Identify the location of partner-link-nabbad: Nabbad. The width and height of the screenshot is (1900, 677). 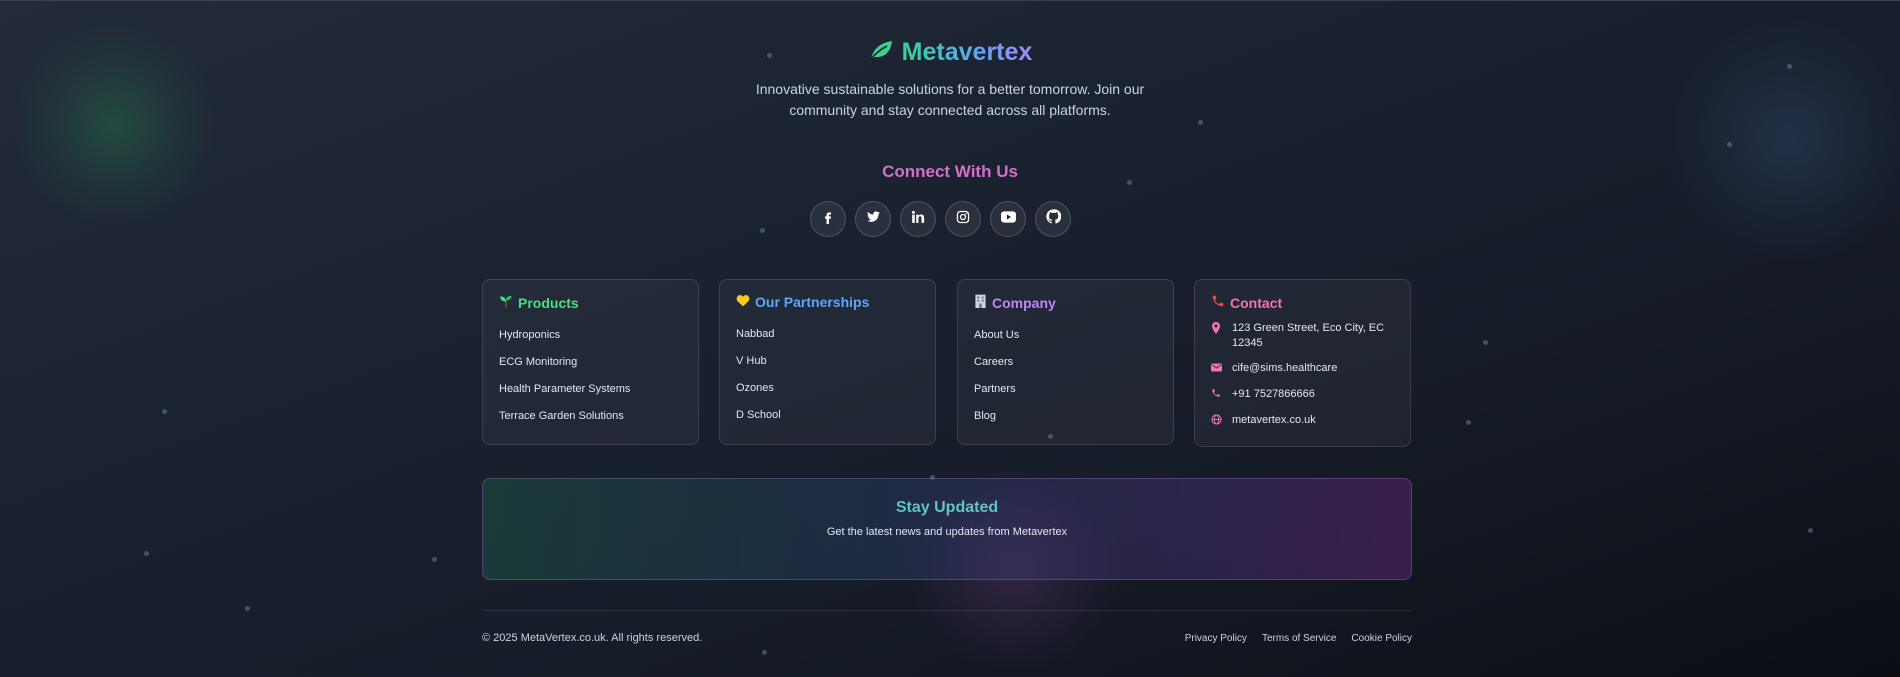
(827, 333).